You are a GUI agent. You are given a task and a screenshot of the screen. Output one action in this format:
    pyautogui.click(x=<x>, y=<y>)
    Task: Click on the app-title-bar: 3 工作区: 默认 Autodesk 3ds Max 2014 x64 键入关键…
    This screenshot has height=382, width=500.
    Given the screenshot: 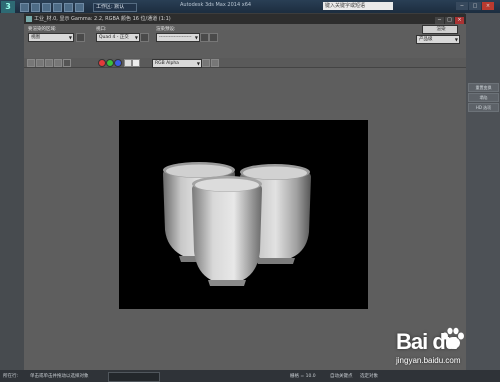 What is the action you would take?
    pyautogui.click(x=250, y=6)
    